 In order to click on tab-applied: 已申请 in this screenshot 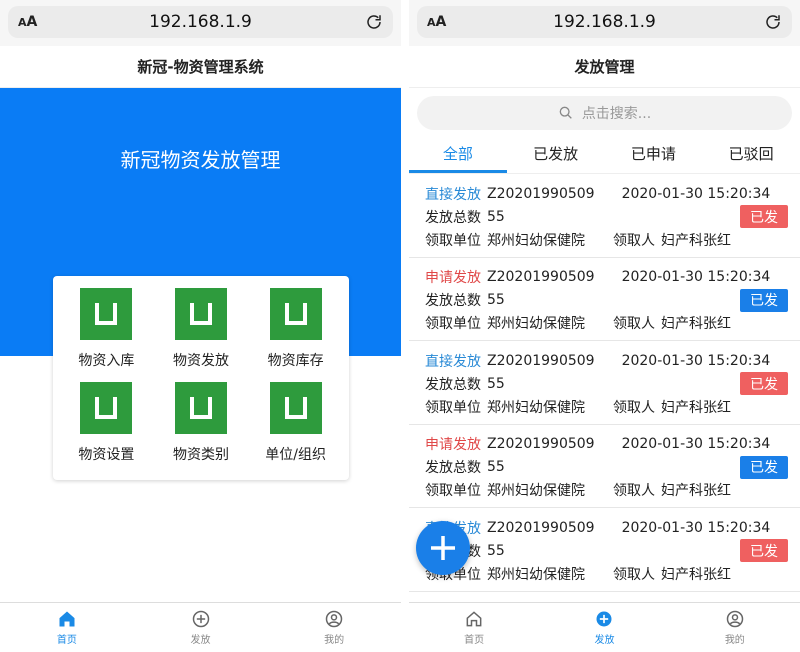, I will do `click(654, 153)`.